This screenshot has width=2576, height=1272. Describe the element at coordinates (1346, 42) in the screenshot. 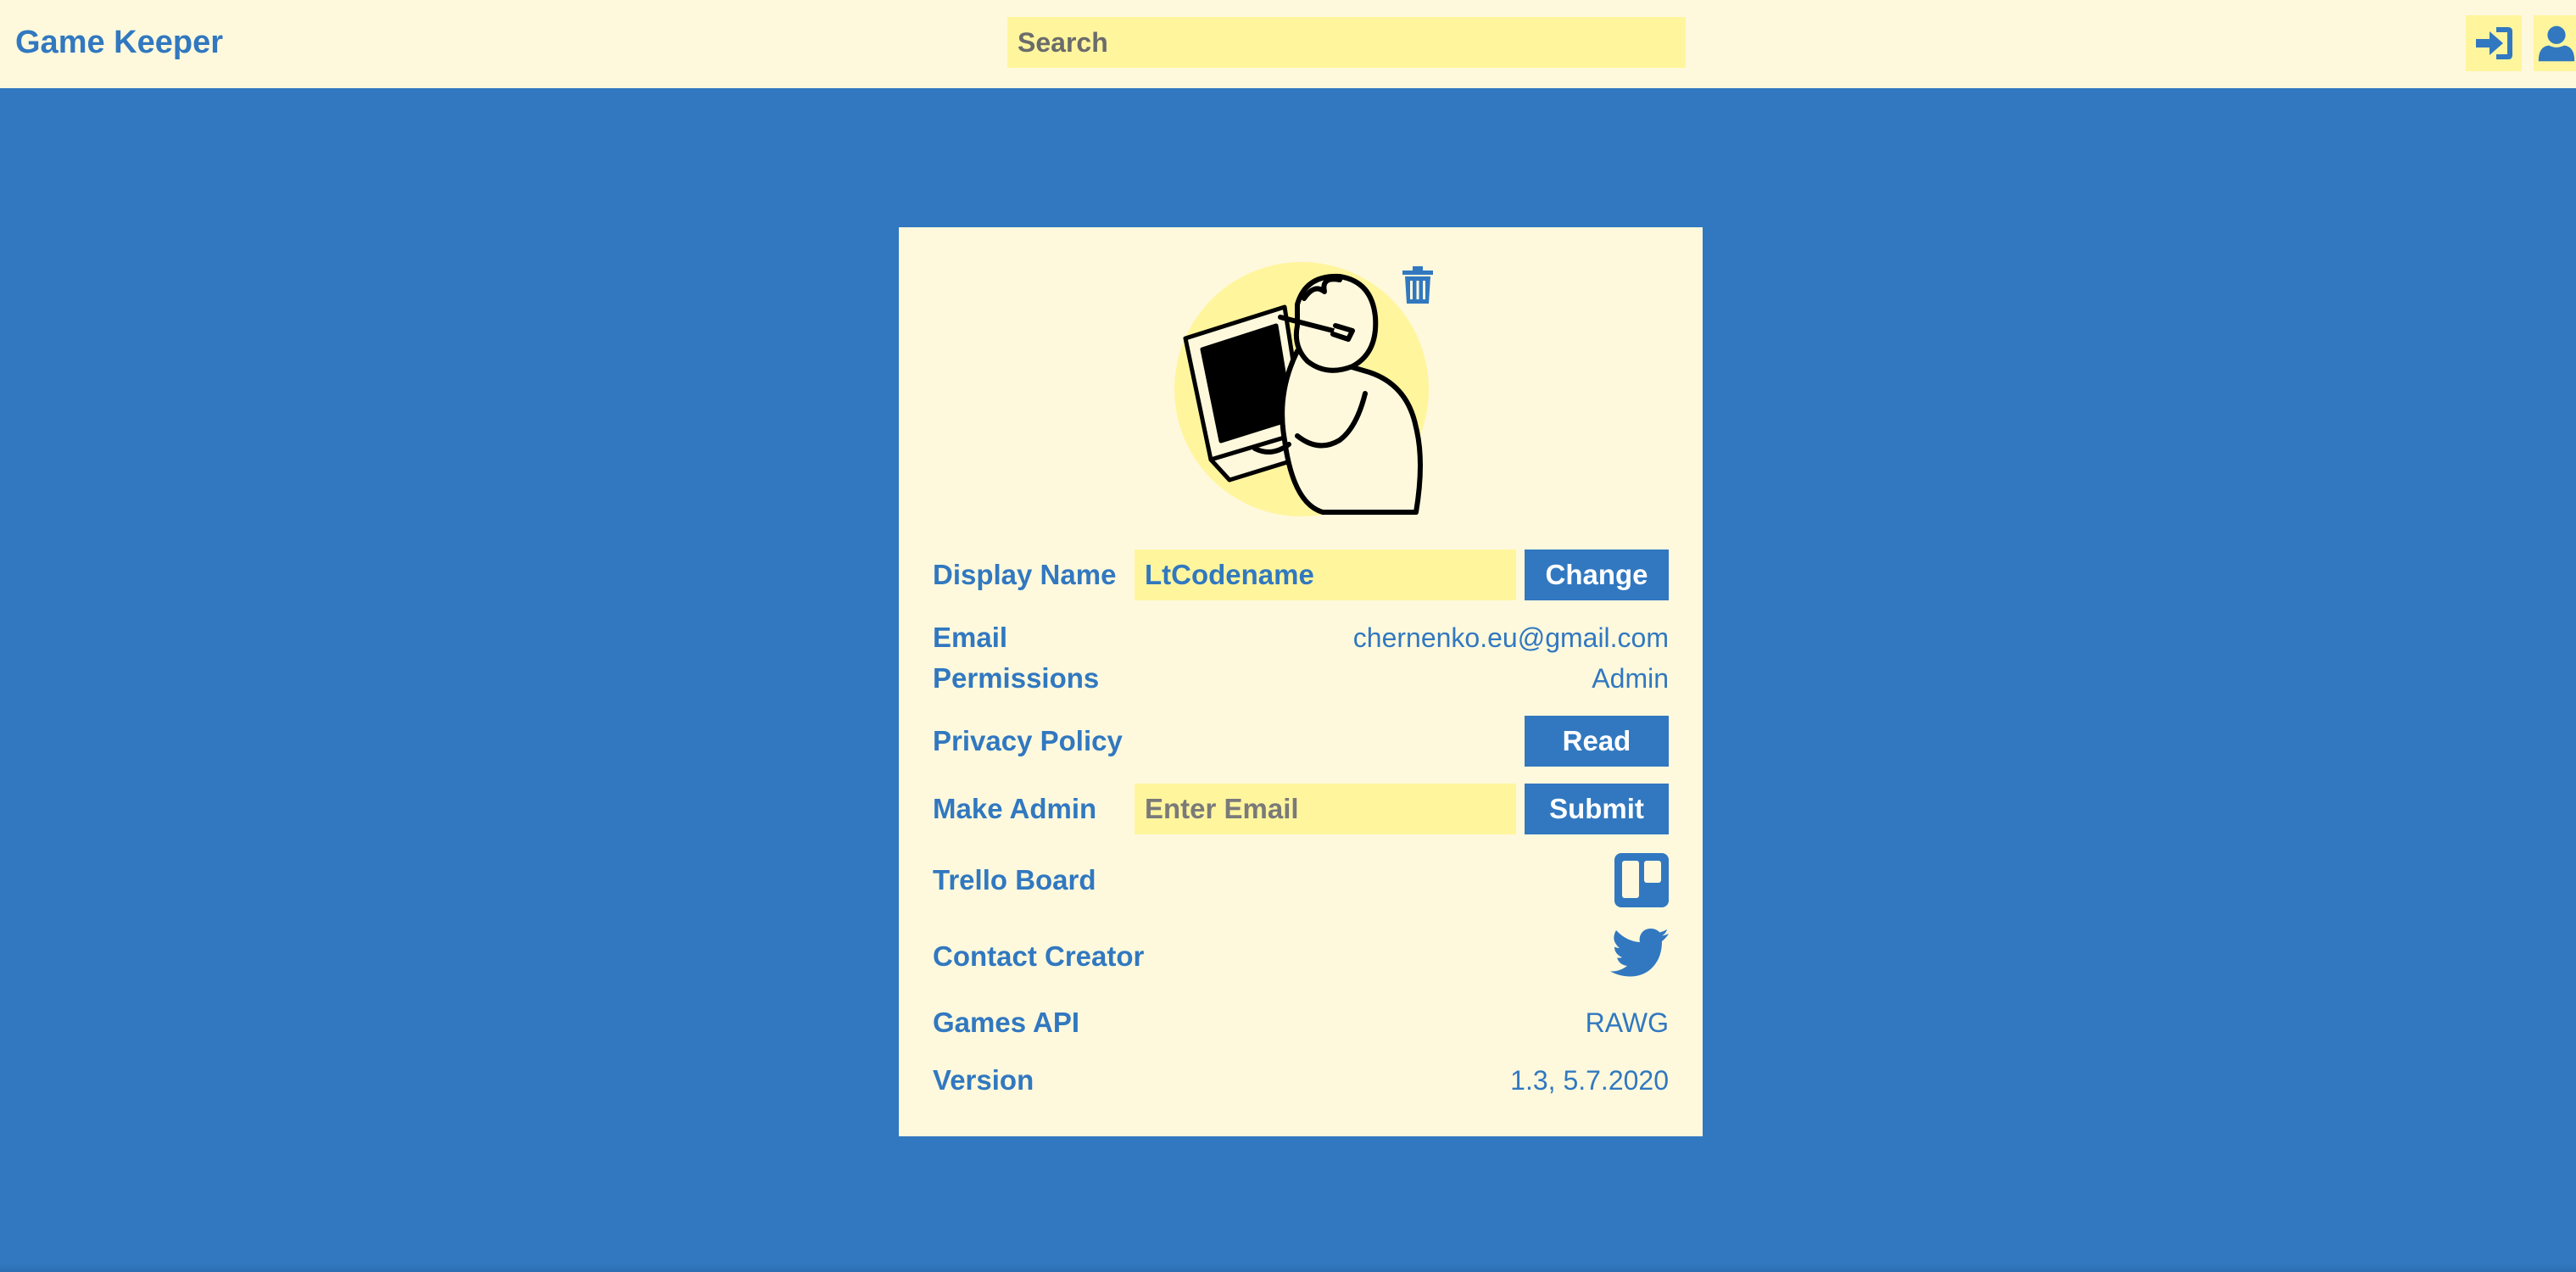

I see `search-input` at that location.